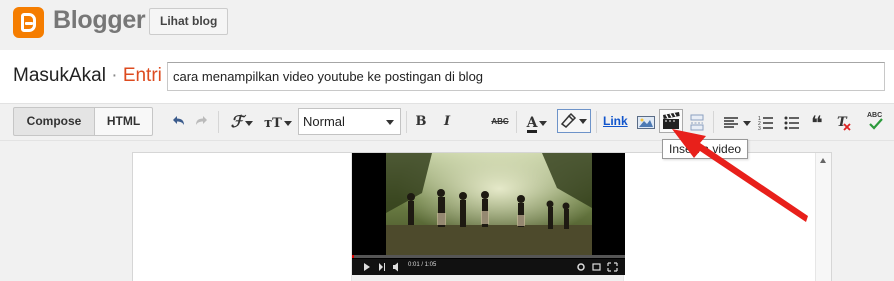 The height and width of the screenshot is (281, 894). What do you see at coordinates (99, 20) in the screenshot?
I see `brand-name: Blogger` at bounding box center [99, 20].